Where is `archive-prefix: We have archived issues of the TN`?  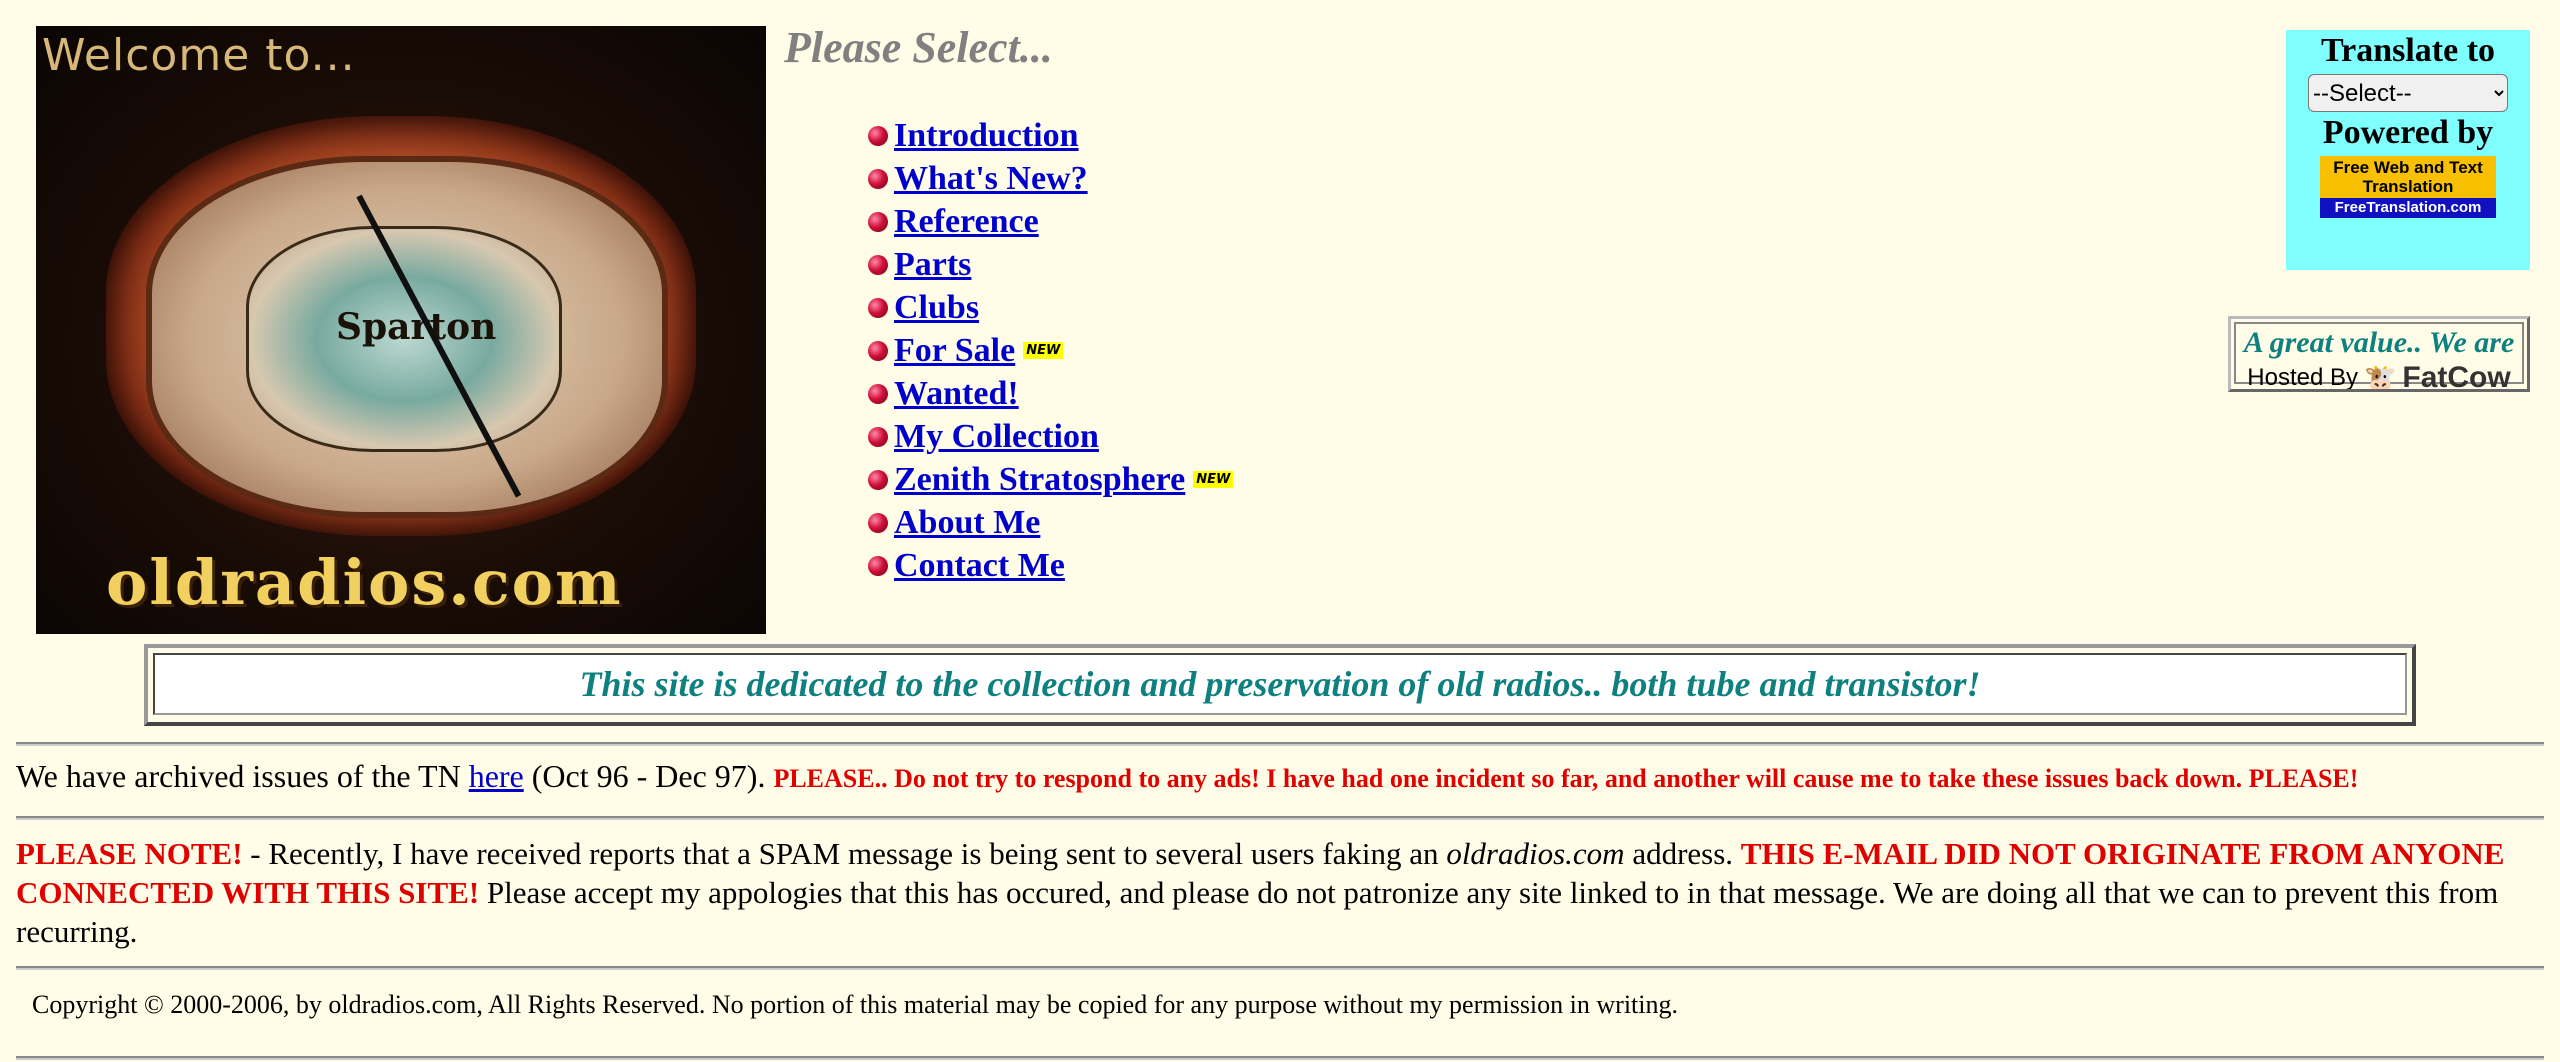 archive-prefix: We have archived issues of the TN is located at coordinates (242, 776).